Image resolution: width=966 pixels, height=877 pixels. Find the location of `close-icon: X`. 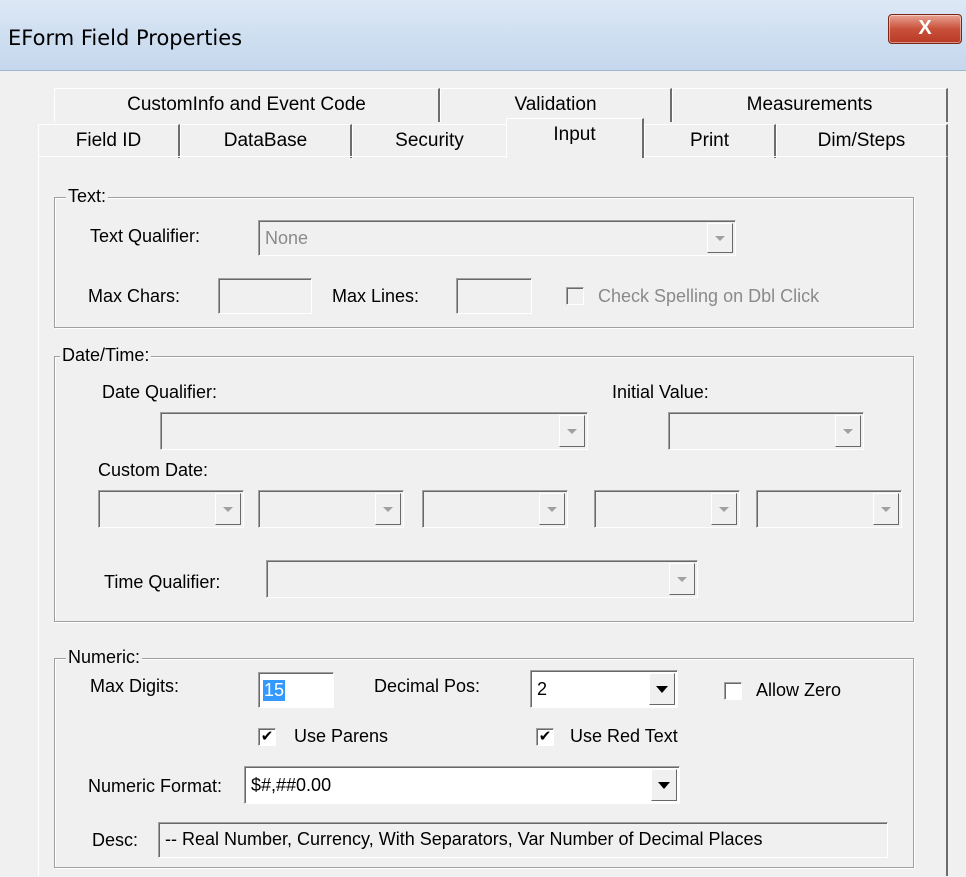

close-icon: X is located at coordinates (925, 28).